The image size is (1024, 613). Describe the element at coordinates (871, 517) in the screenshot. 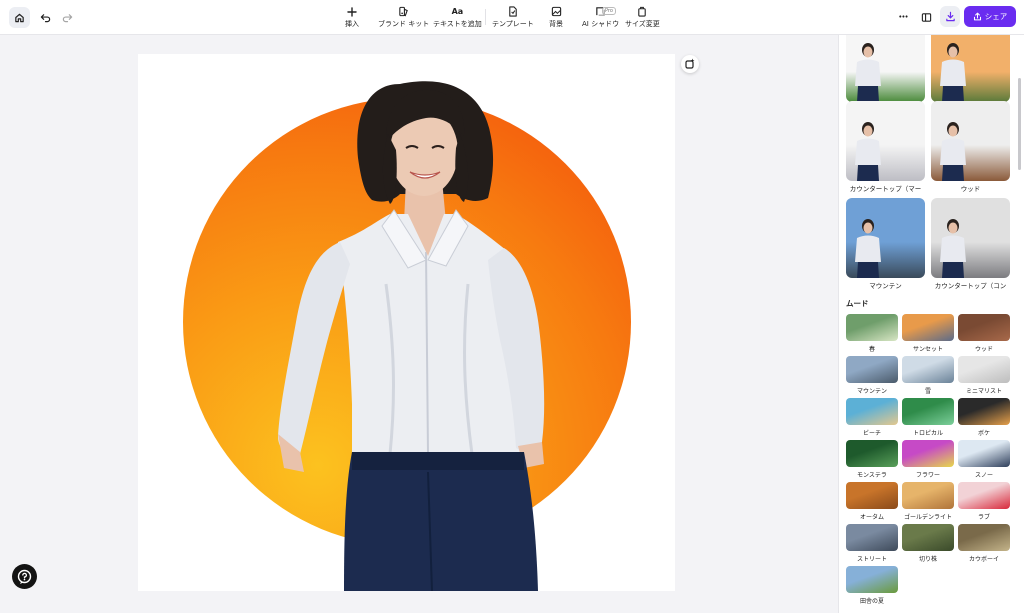

I see `mood-label: オータム` at that location.